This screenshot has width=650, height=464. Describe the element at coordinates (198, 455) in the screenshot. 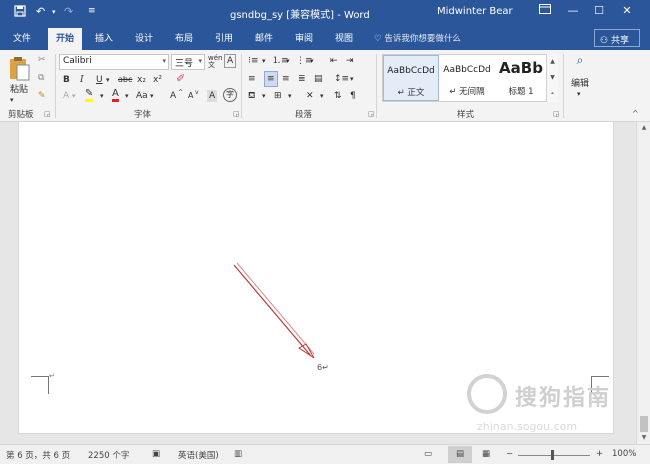

I see `language: 英语(美国)` at that location.